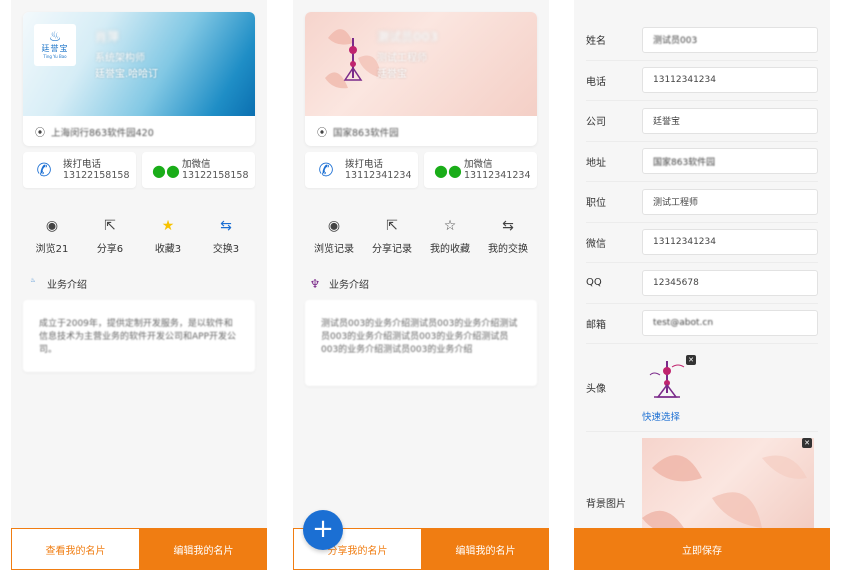 The image size is (844, 584). I want to click on wechat-button: ●● 加微信 13112341234, so click(480, 170).